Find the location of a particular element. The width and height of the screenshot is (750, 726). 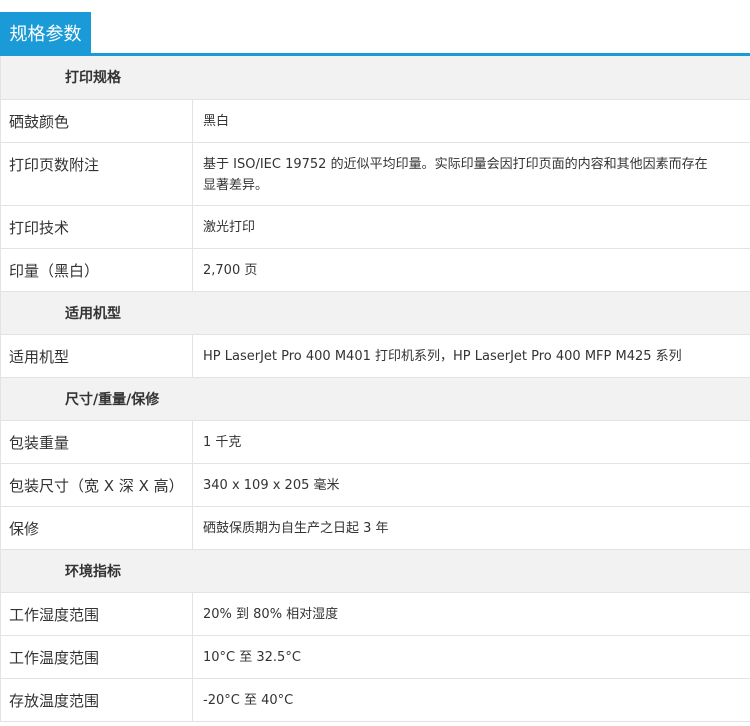

section-environment: 环境指标 is located at coordinates (375, 571).